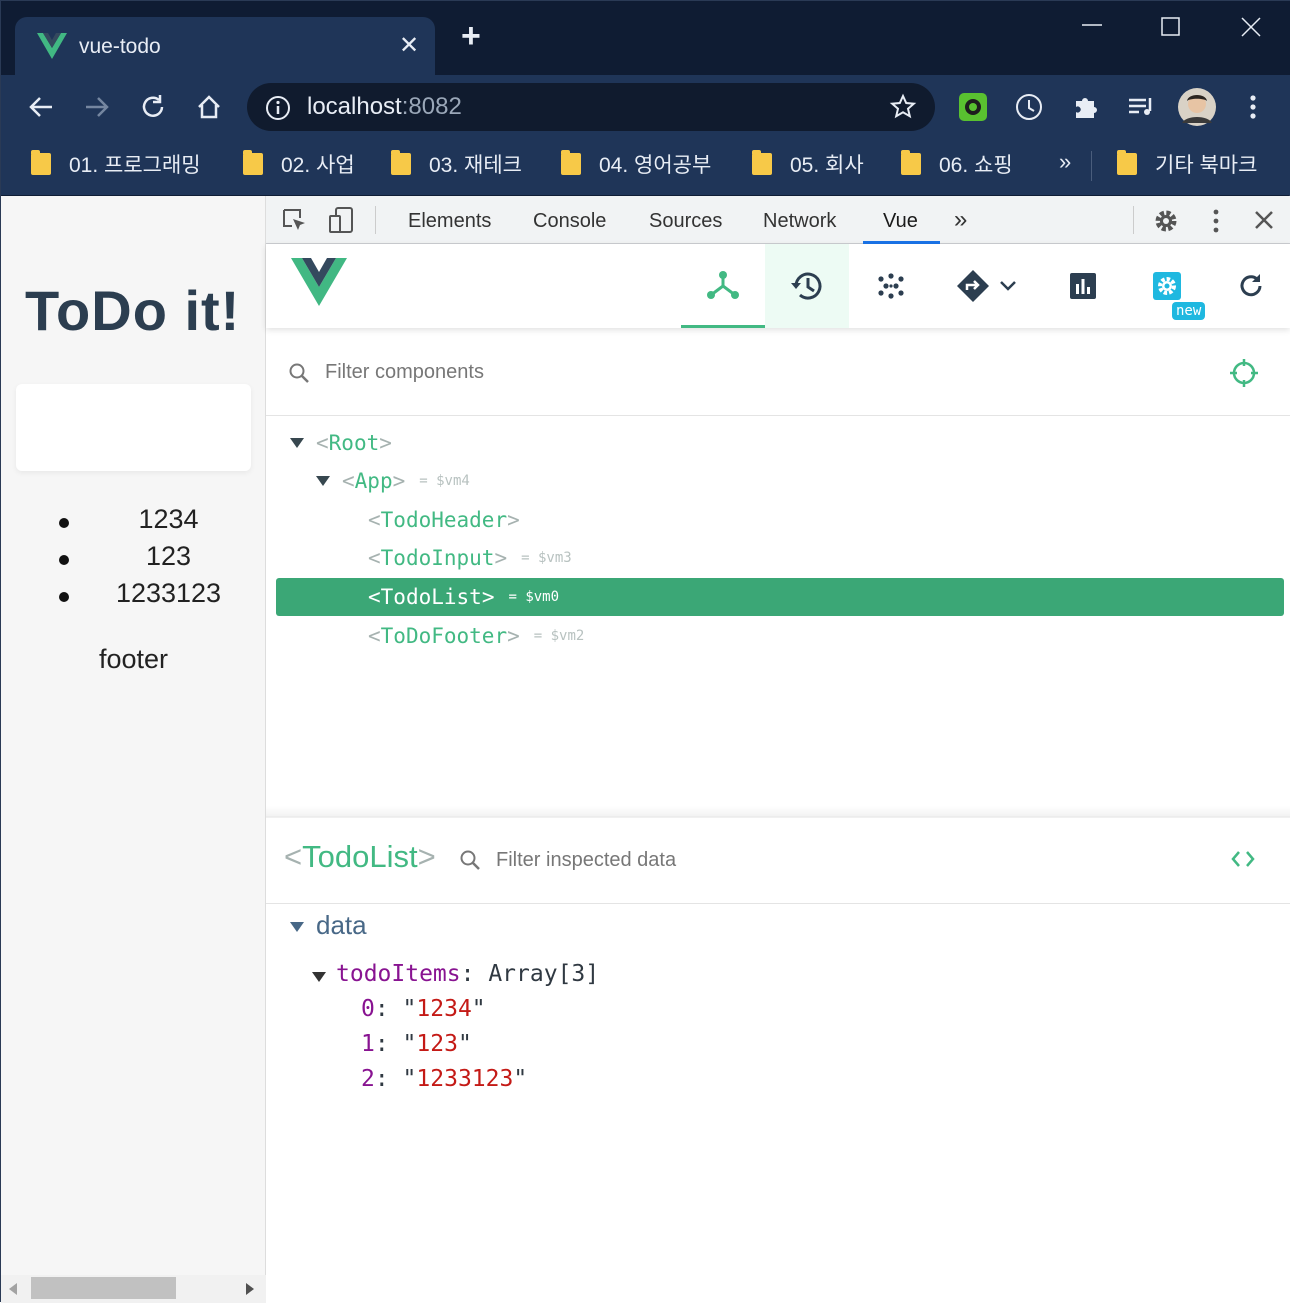 This screenshot has width=1290, height=1303. What do you see at coordinates (824, 520) in the screenshot?
I see `tree-node-todoheader: < TodoHeader >` at bounding box center [824, 520].